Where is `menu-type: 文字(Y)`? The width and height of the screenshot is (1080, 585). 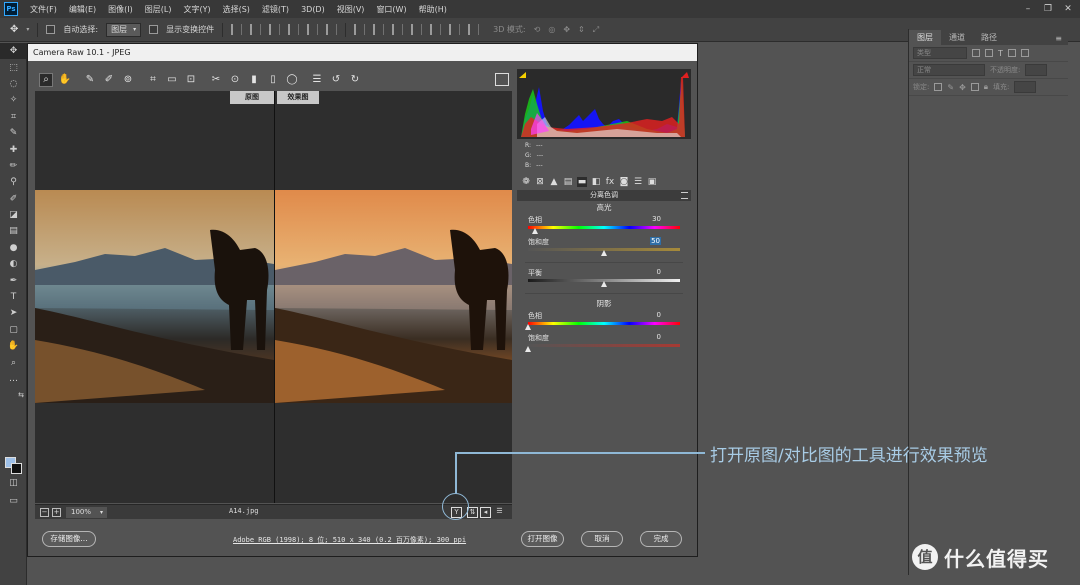
menu-type: 文字(Y) is located at coordinates (196, 9).